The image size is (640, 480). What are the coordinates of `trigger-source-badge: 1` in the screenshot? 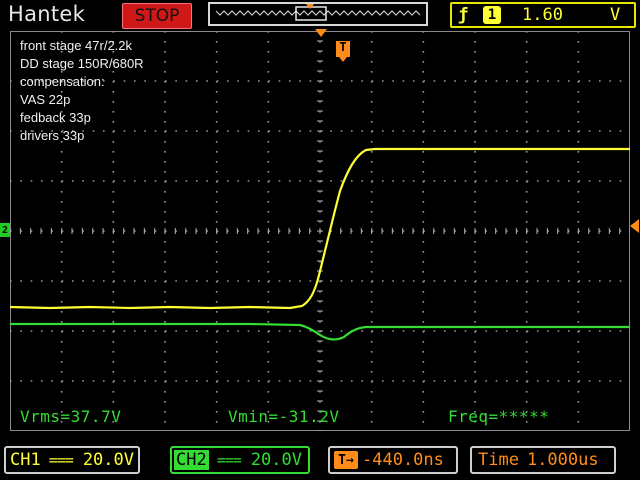 It's located at (492, 15).